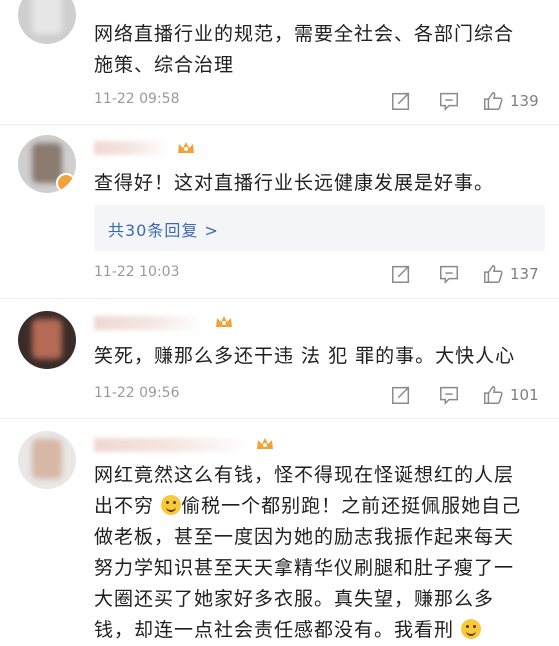  I want to click on like-button: 137, so click(510, 274).